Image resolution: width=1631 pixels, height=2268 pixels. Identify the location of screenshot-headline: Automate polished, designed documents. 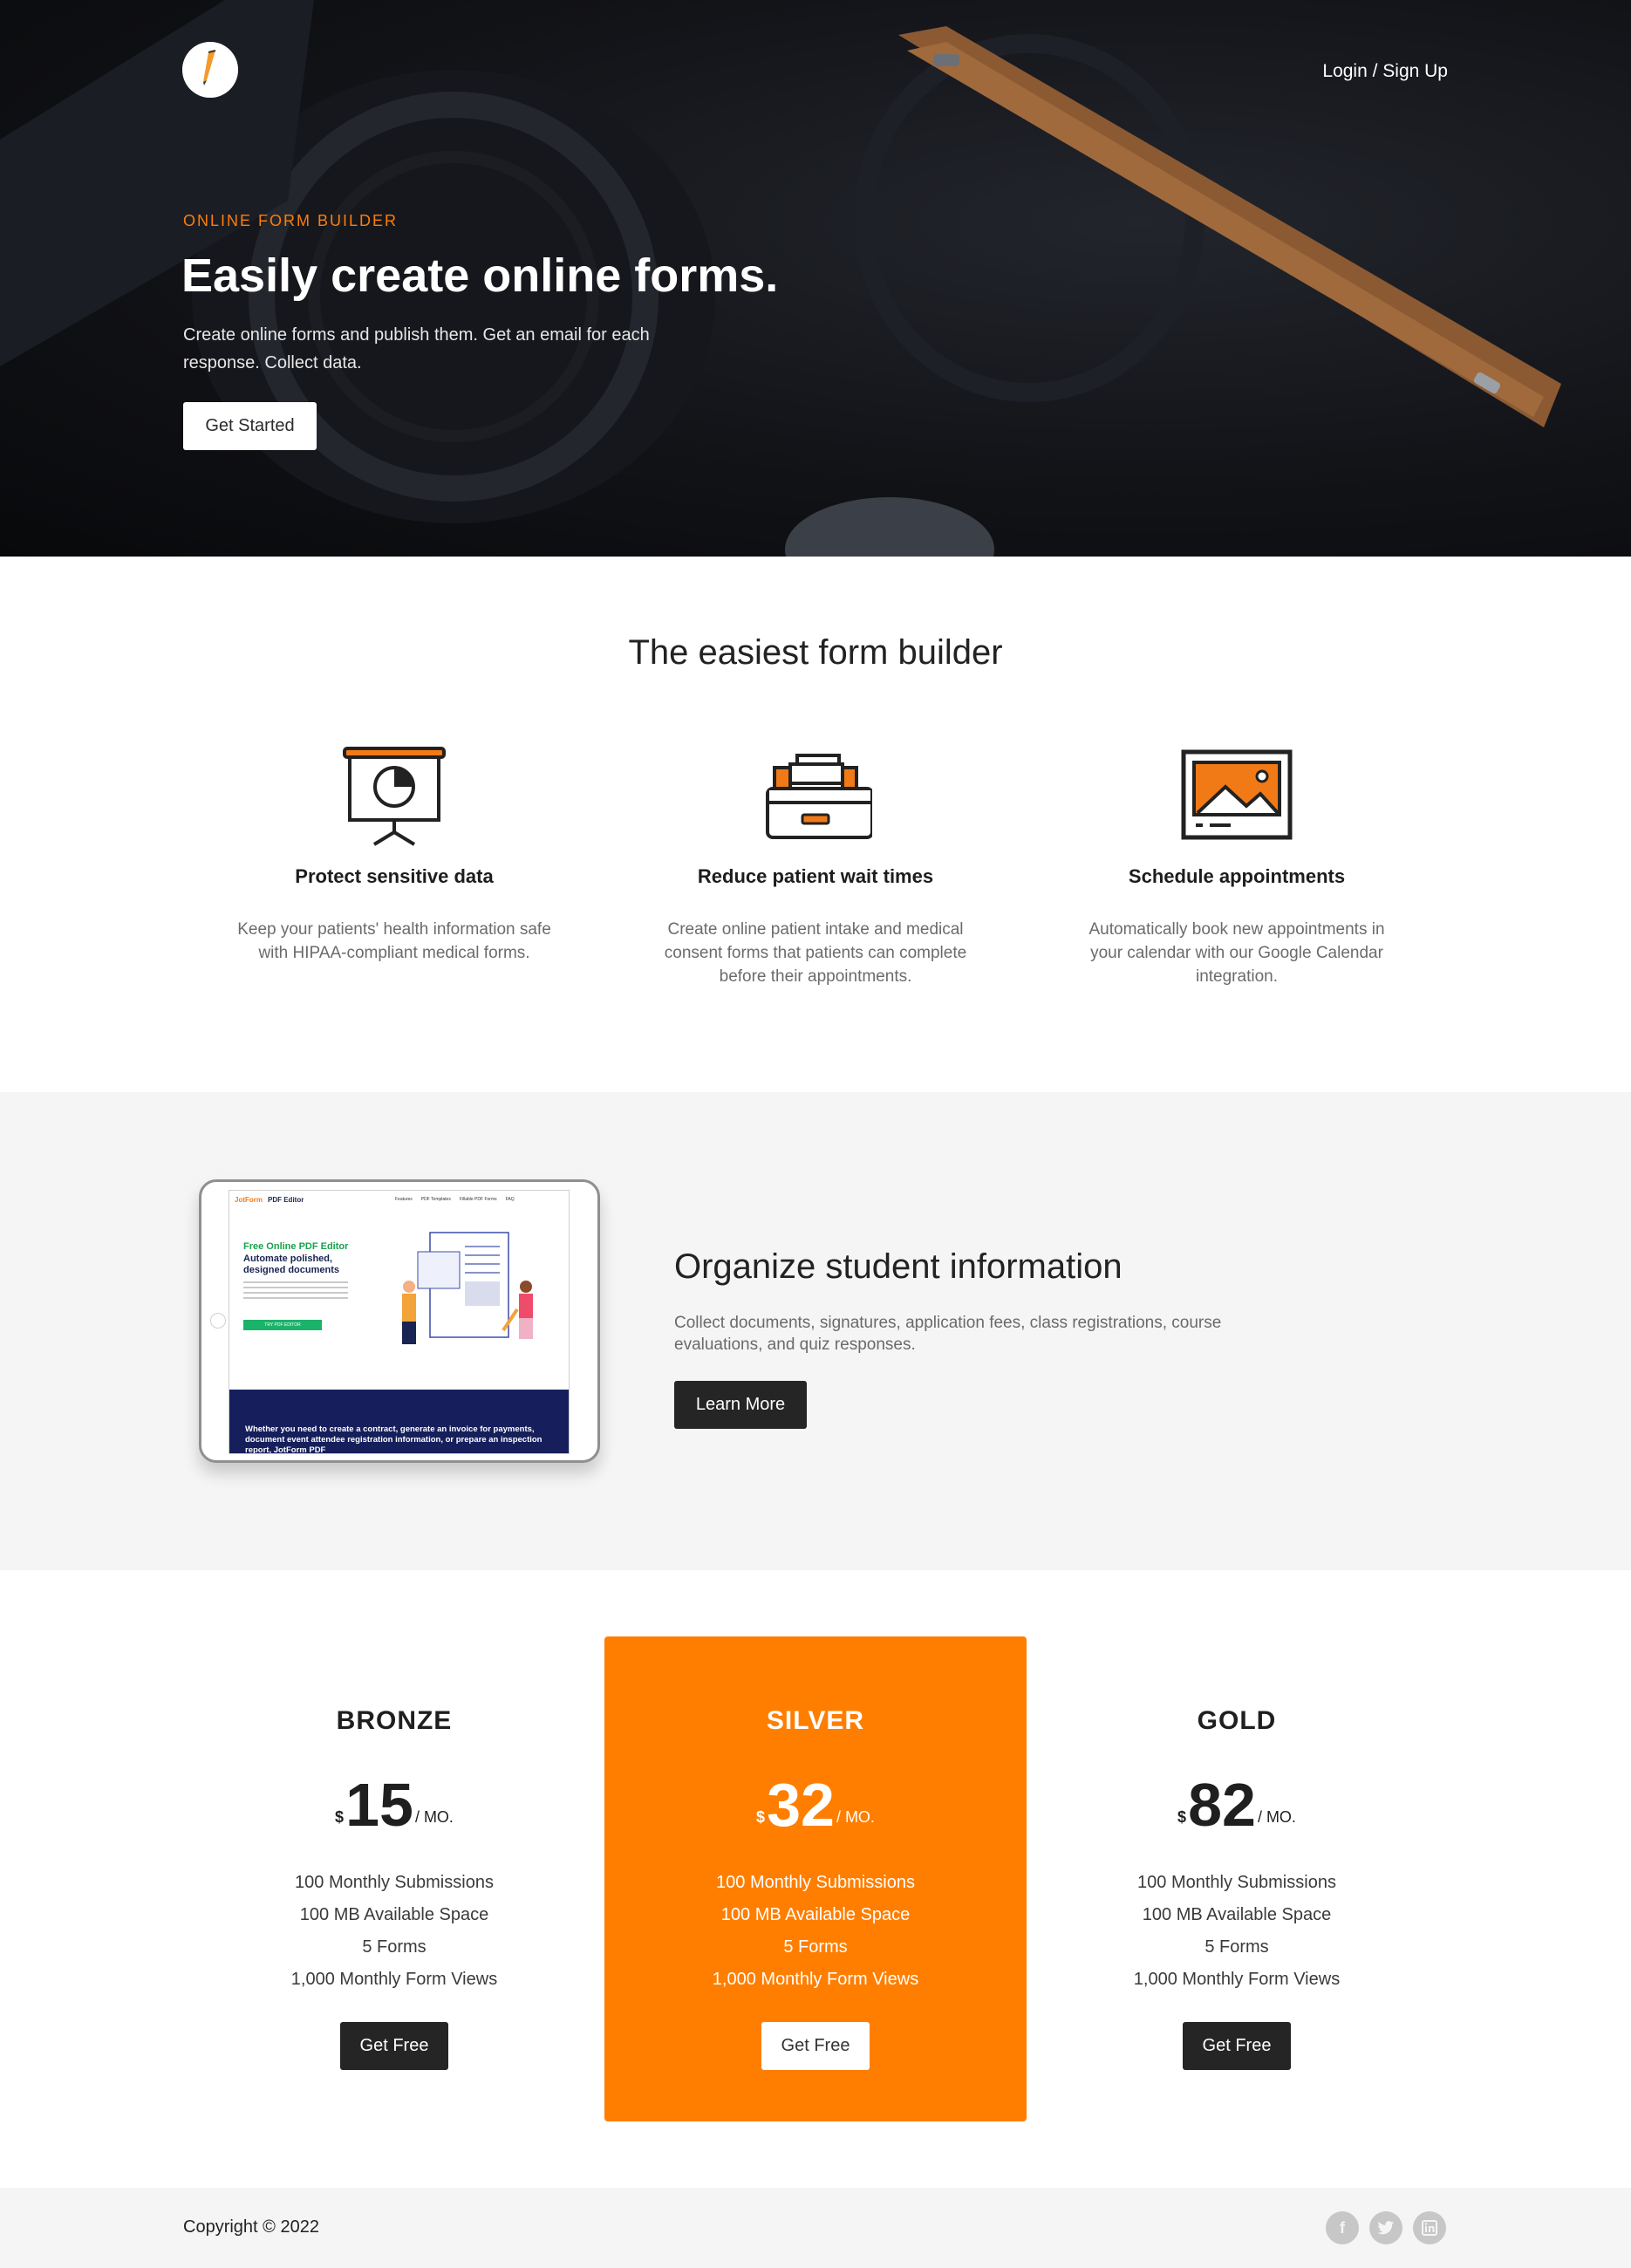
(291, 1265).